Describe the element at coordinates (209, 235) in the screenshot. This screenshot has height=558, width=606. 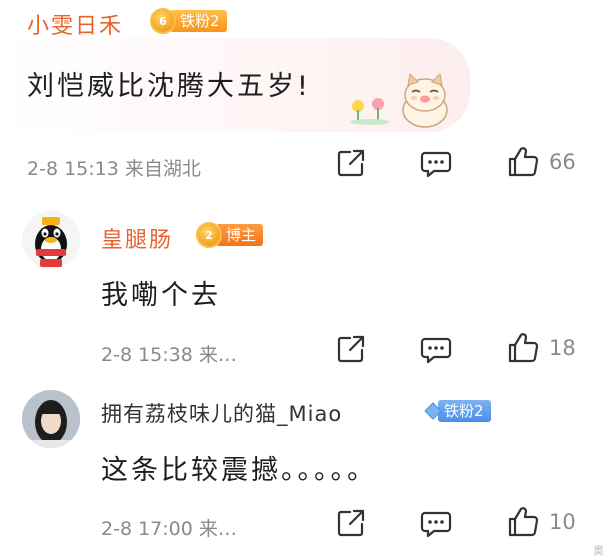
I see `crown-icon: 2` at that location.